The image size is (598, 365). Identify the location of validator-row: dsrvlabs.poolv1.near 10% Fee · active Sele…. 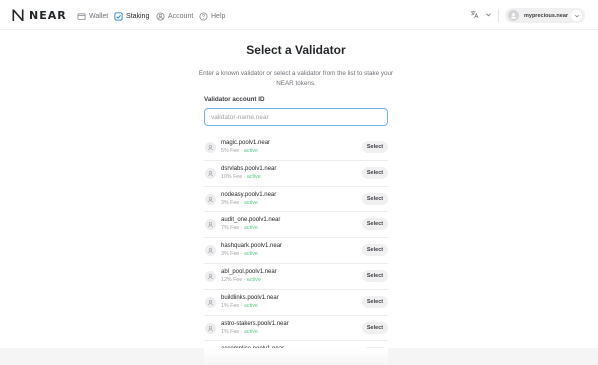
(296, 174).